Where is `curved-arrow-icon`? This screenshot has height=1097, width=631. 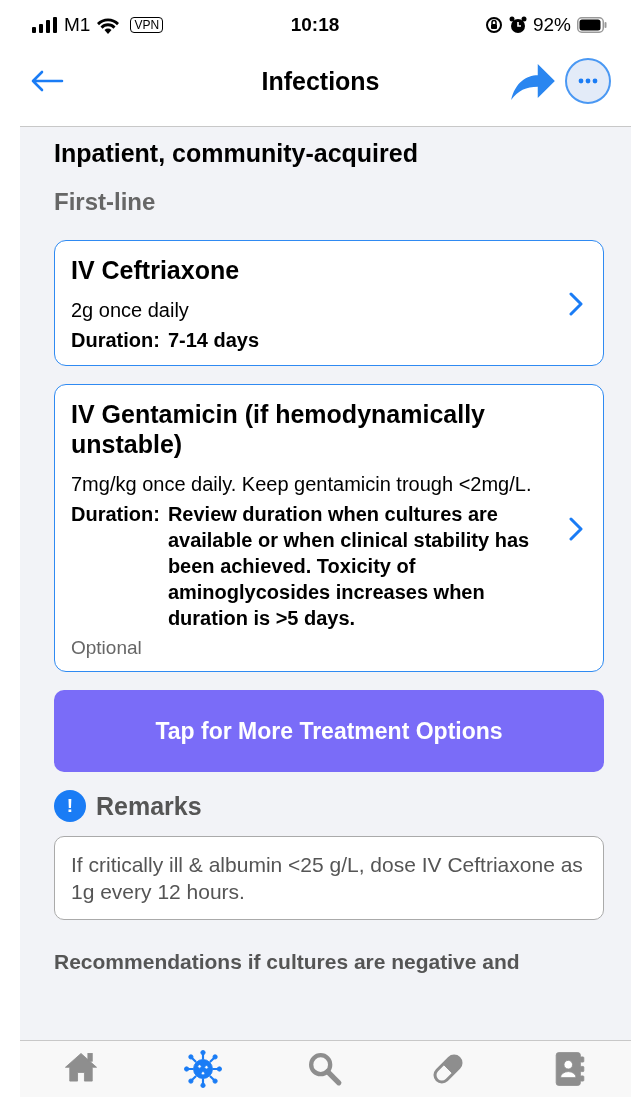 curved-arrow-icon is located at coordinates (533, 81).